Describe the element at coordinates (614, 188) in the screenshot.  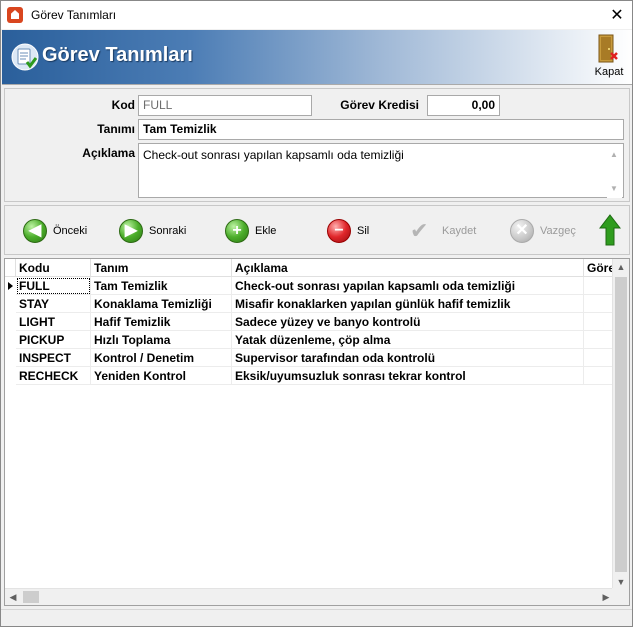
I see `scroll-down-icon: ▼` at that location.